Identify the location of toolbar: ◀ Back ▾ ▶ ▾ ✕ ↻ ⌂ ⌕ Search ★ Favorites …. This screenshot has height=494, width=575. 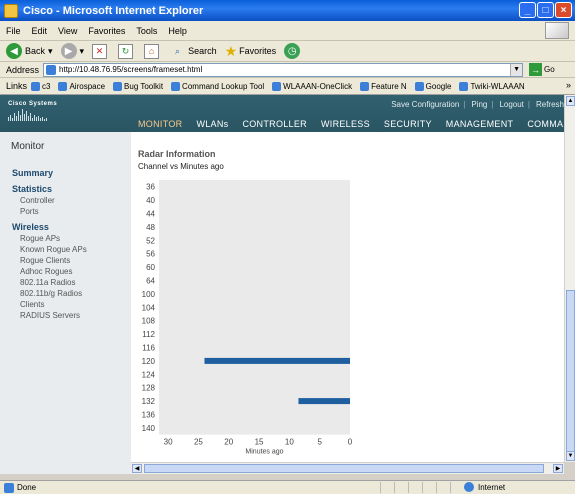
(287, 51).